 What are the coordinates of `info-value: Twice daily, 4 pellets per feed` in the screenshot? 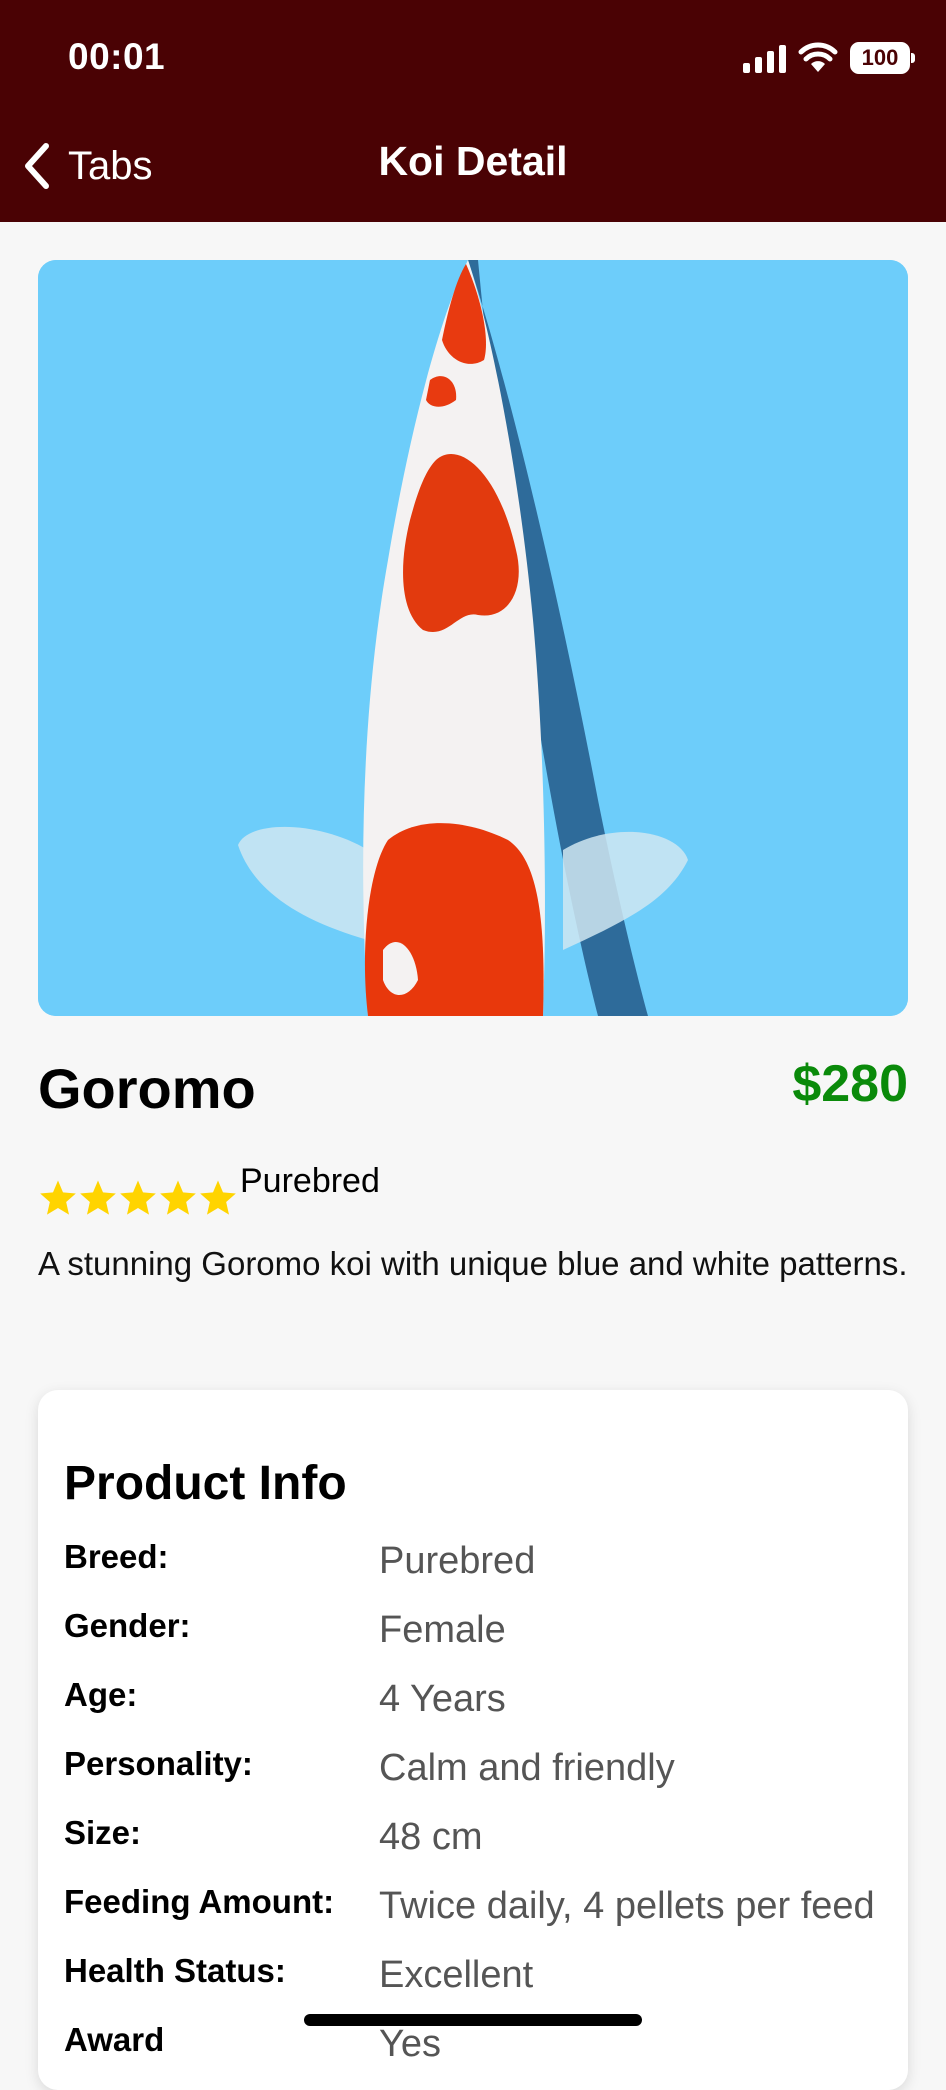 It's located at (627, 1906).